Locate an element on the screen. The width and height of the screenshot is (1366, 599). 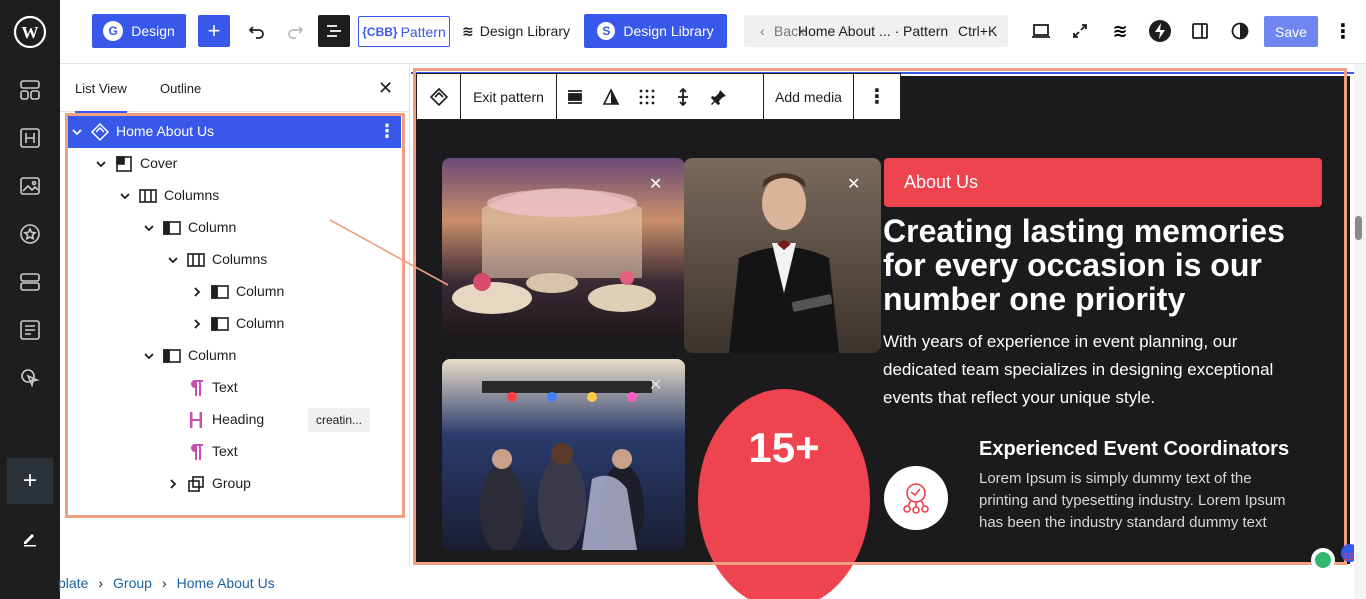
pattern-library-button: {CBB} Pattern is located at coordinates (404, 31).